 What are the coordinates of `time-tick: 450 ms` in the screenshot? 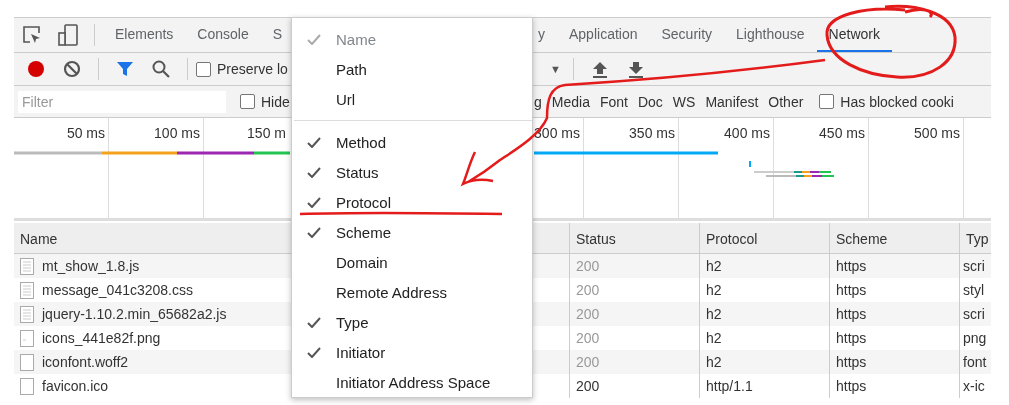 It's located at (842, 134).